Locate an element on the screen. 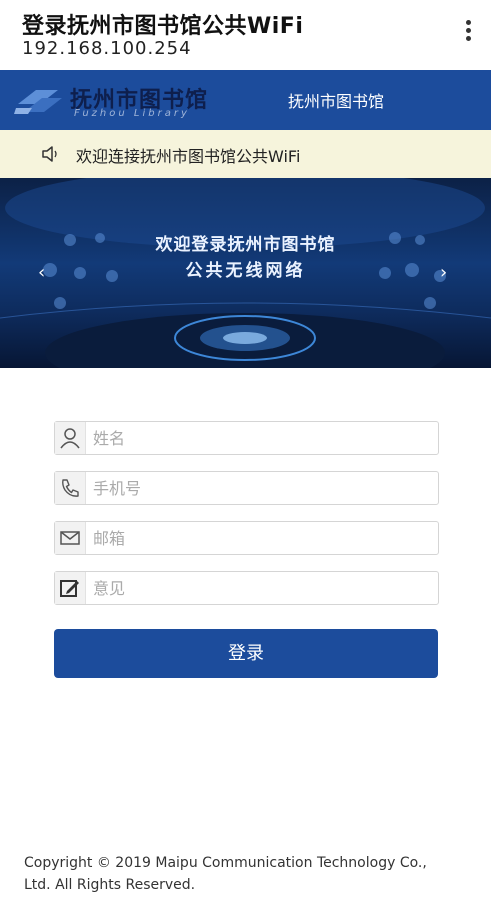  library-logo-icon is located at coordinates (38, 102).